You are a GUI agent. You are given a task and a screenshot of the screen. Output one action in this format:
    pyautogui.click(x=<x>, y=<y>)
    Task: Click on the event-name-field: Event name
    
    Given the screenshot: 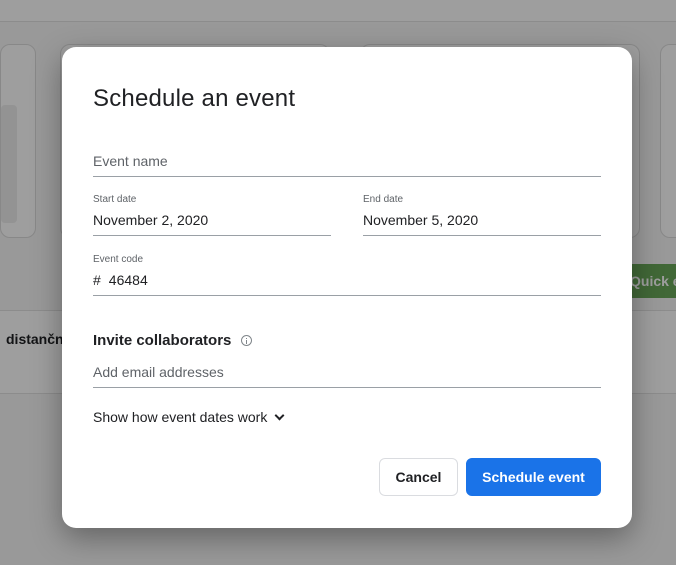 What is the action you would take?
    pyautogui.click(x=347, y=164)
    